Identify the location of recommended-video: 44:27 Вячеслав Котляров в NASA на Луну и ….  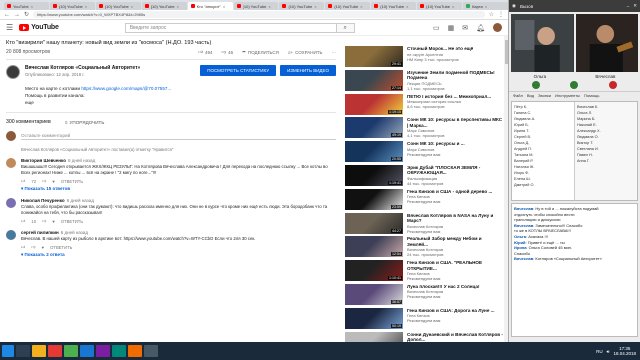
(424, 223).